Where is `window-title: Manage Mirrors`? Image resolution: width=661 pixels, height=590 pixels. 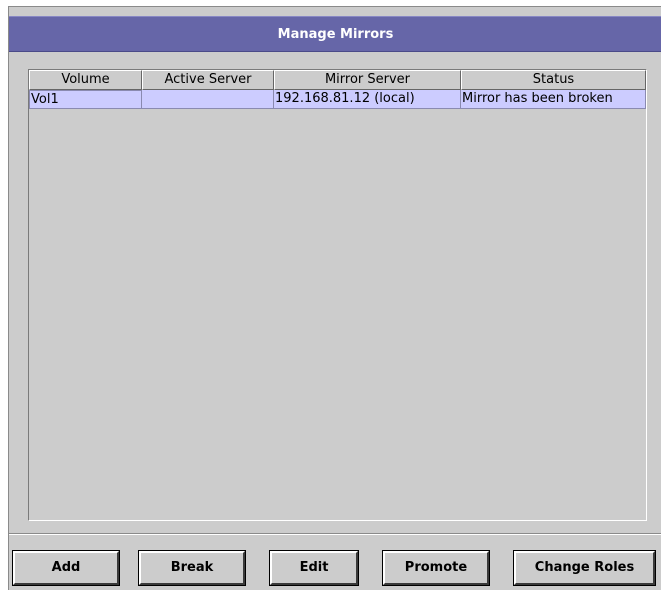
window-title: Manage Mirrors is located at coordinates (335, 34).